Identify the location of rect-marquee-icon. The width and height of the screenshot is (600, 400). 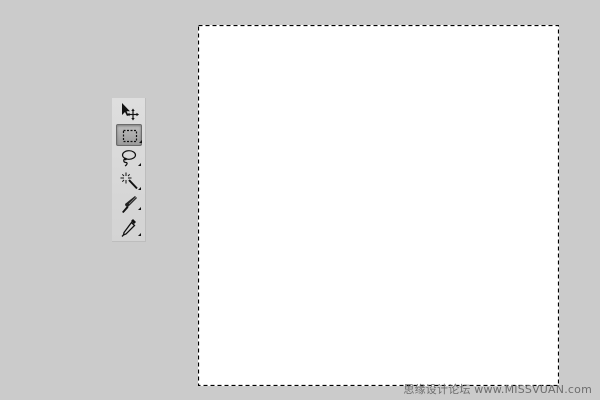
(132, 136).